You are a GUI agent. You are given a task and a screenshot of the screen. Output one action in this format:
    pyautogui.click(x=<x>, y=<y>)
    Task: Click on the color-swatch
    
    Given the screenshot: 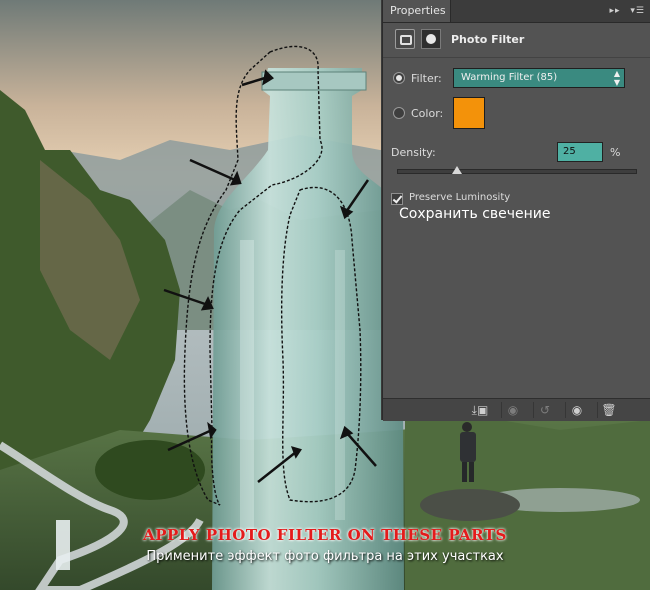 What is the action you would take?
    pyautogui.click(x=469, y=113)
    